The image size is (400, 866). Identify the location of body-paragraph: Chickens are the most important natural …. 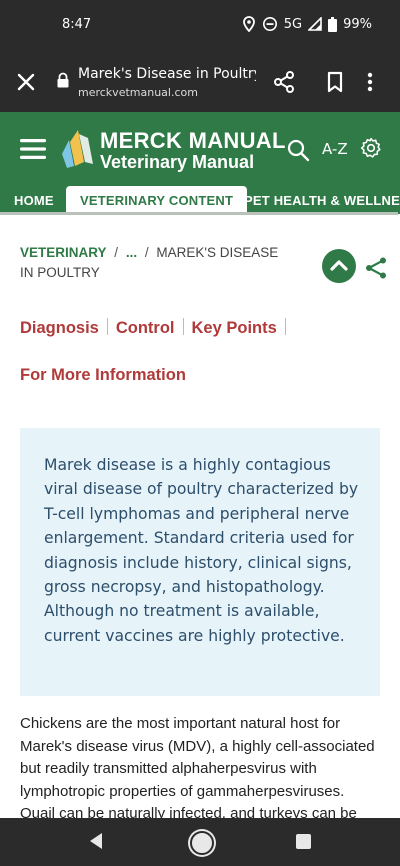
(197, 769).